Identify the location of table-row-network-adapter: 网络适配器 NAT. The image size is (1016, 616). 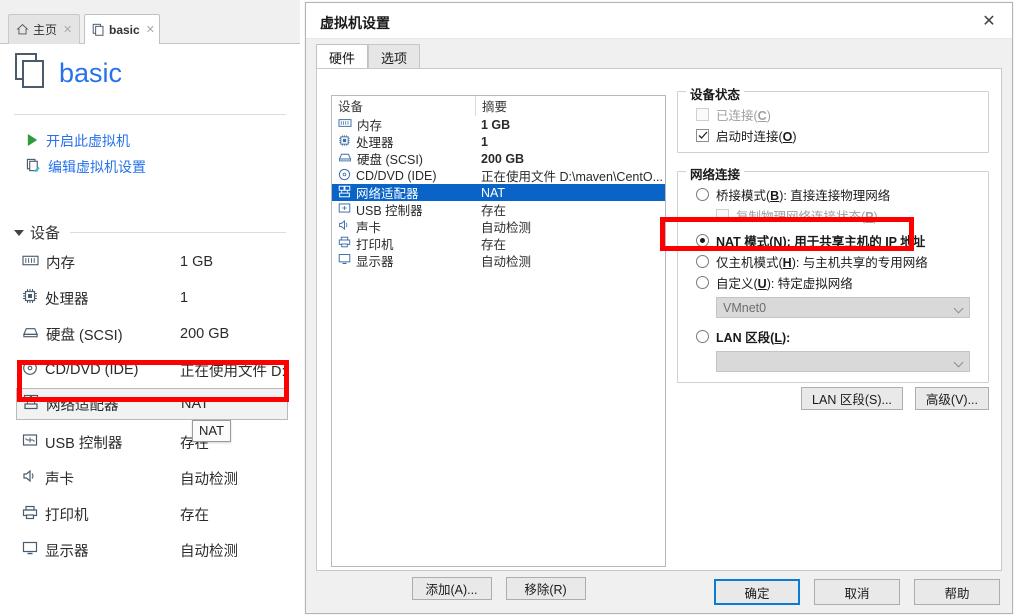
(498, 192).